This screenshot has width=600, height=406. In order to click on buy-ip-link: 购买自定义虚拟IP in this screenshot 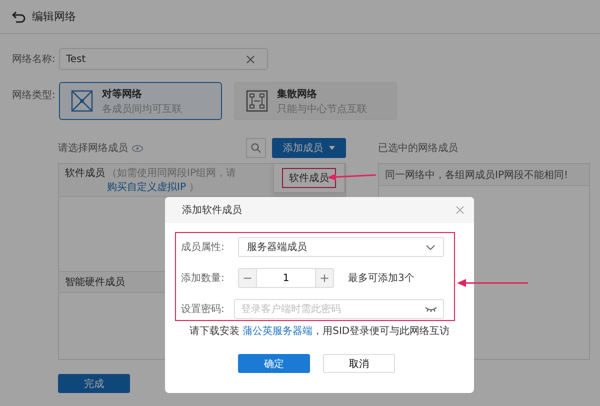, I will do `click(146, 187)`.